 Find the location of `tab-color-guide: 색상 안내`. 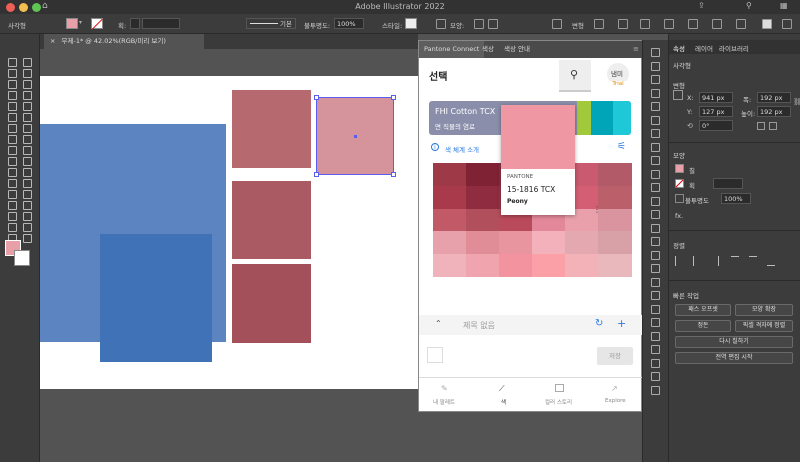

tab-color-guide: 색상 안내 is located at coordinates (517, 49).